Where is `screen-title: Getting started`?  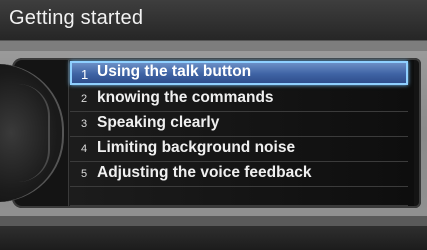 screen-title: Getting started is located at coordinates (76, 18).